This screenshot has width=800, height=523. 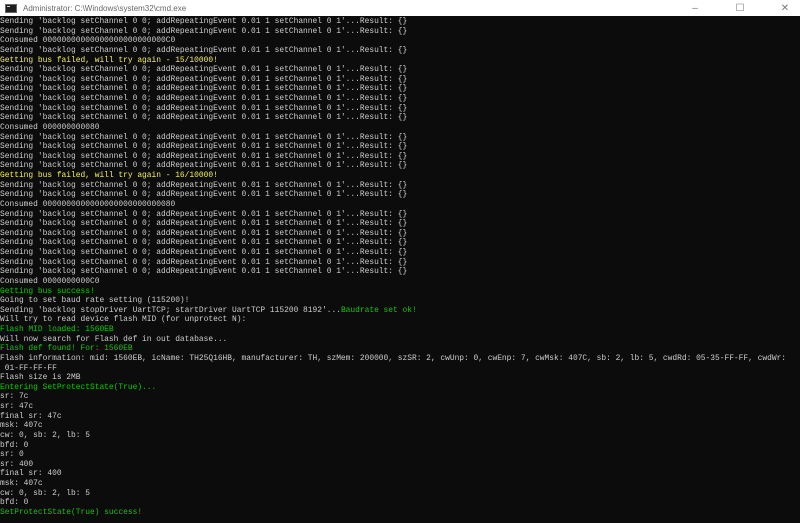 What do you see at coordinates (400, 369) in the screenshot?
I see `console-line: 01-FF-FF-FF` at bounding box center [400, 369].